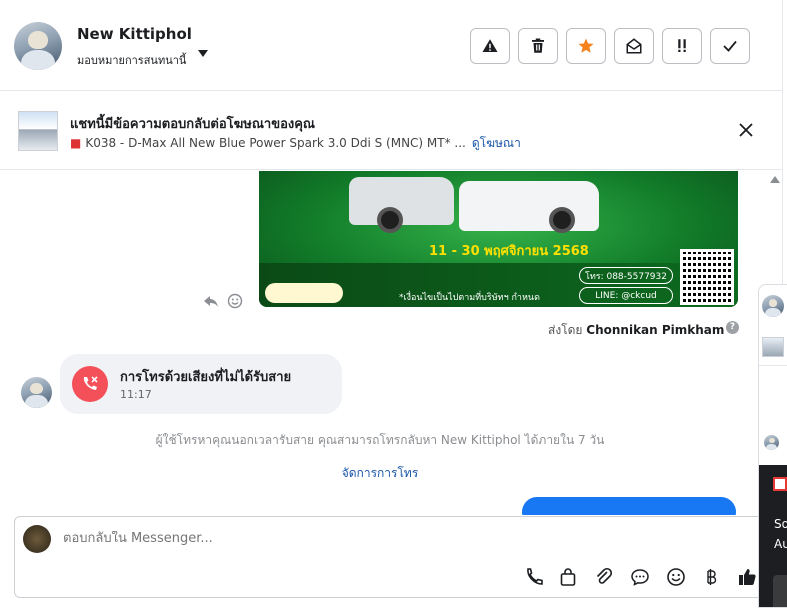  I want to click on dealer-logo, so click(304, 293).